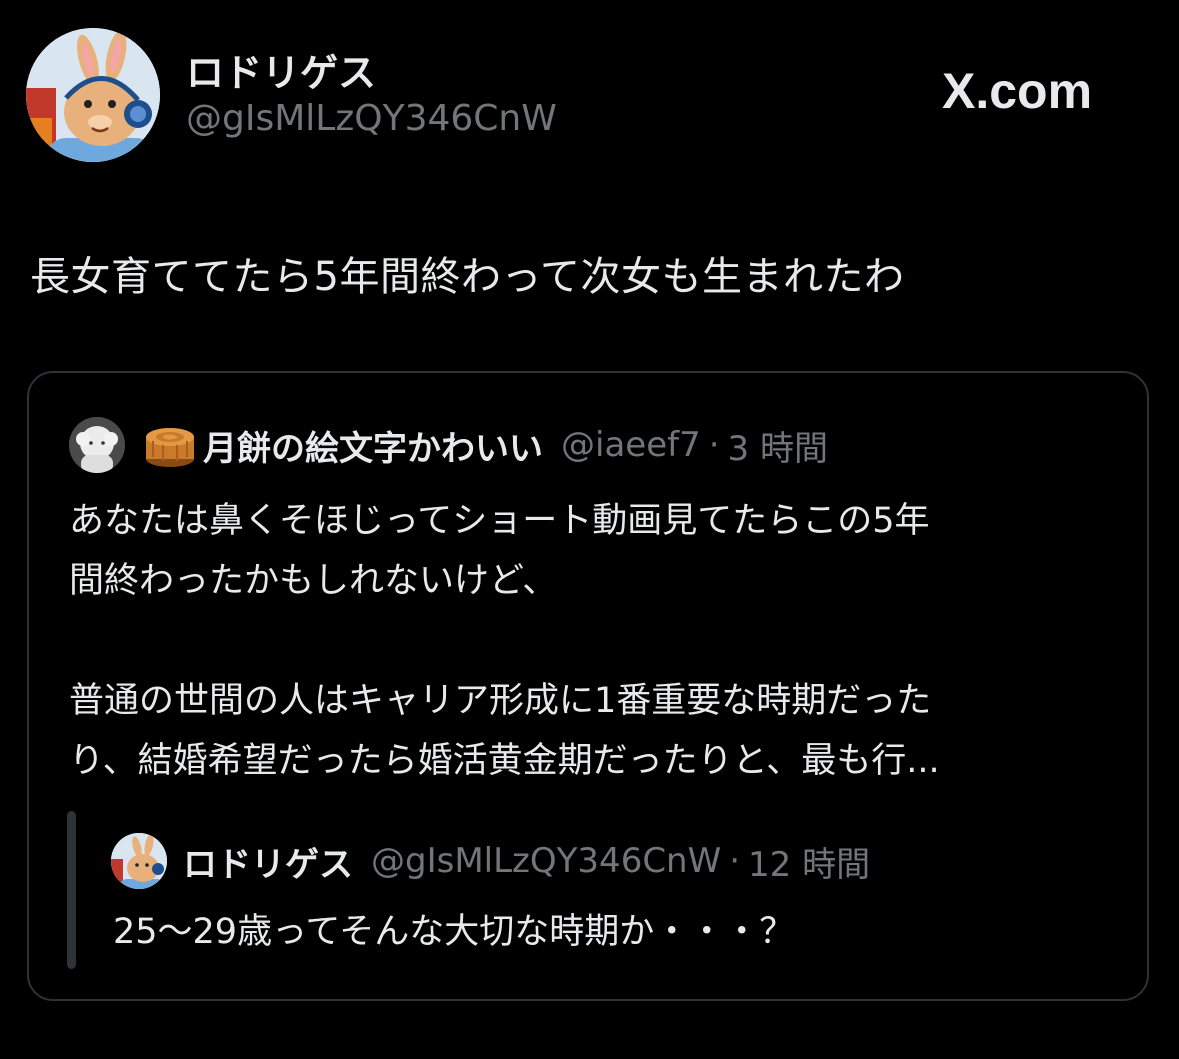 This screenshot has height=1059, width=1179. I want to click on quote-line: 間終わったかもしれないけど、, so click(313, 581).